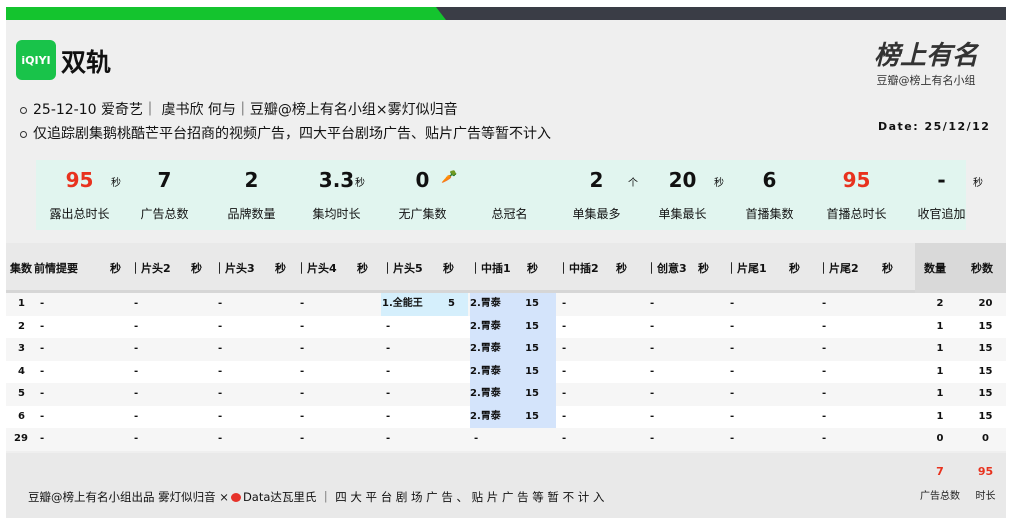 The width and height of the screenshot is (1010, 528). Describe the element at coordinates (336, 195) in the screenshot. I see `stat-3: 3.3 秒集均时长` at that location.